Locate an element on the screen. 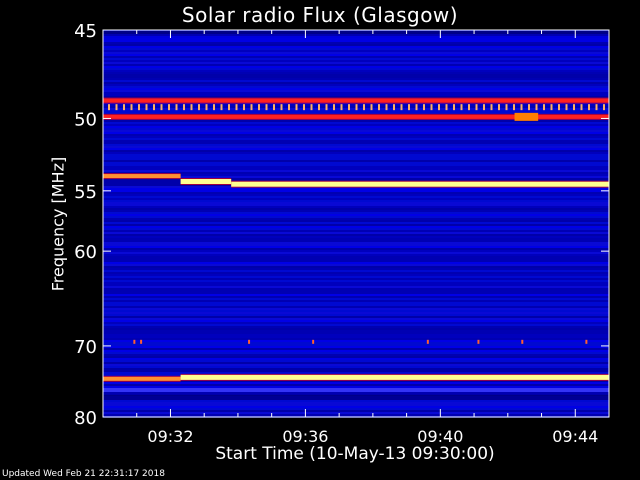 The width and height of the screenshot is (640, 480). y-tick-label: 55 is located at coordinates (85, 192).